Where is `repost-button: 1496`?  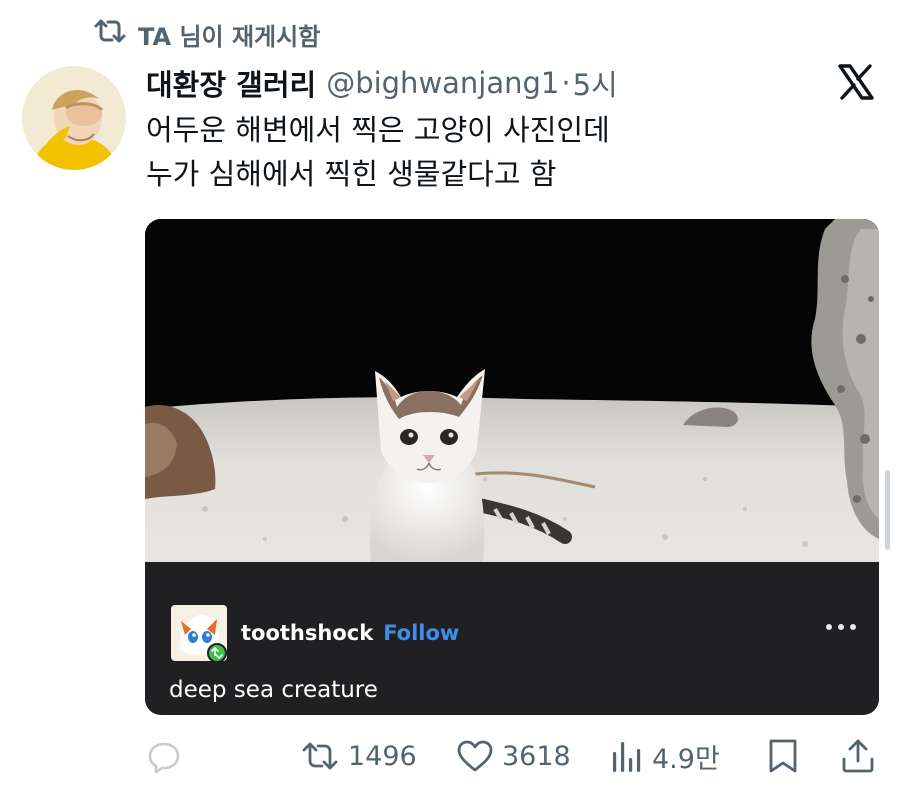 repost-button: 1496 is located at coordinates (358, 756).